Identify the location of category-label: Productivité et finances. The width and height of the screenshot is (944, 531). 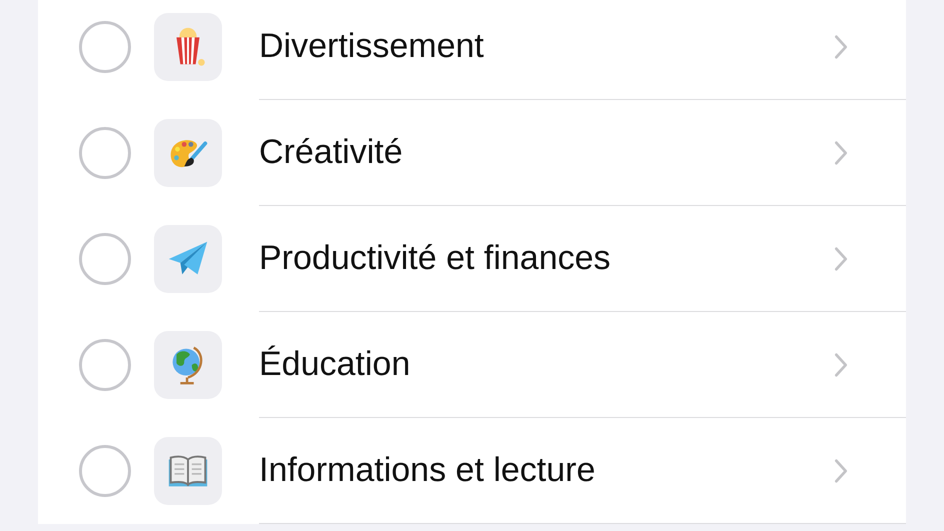
(435, 258).